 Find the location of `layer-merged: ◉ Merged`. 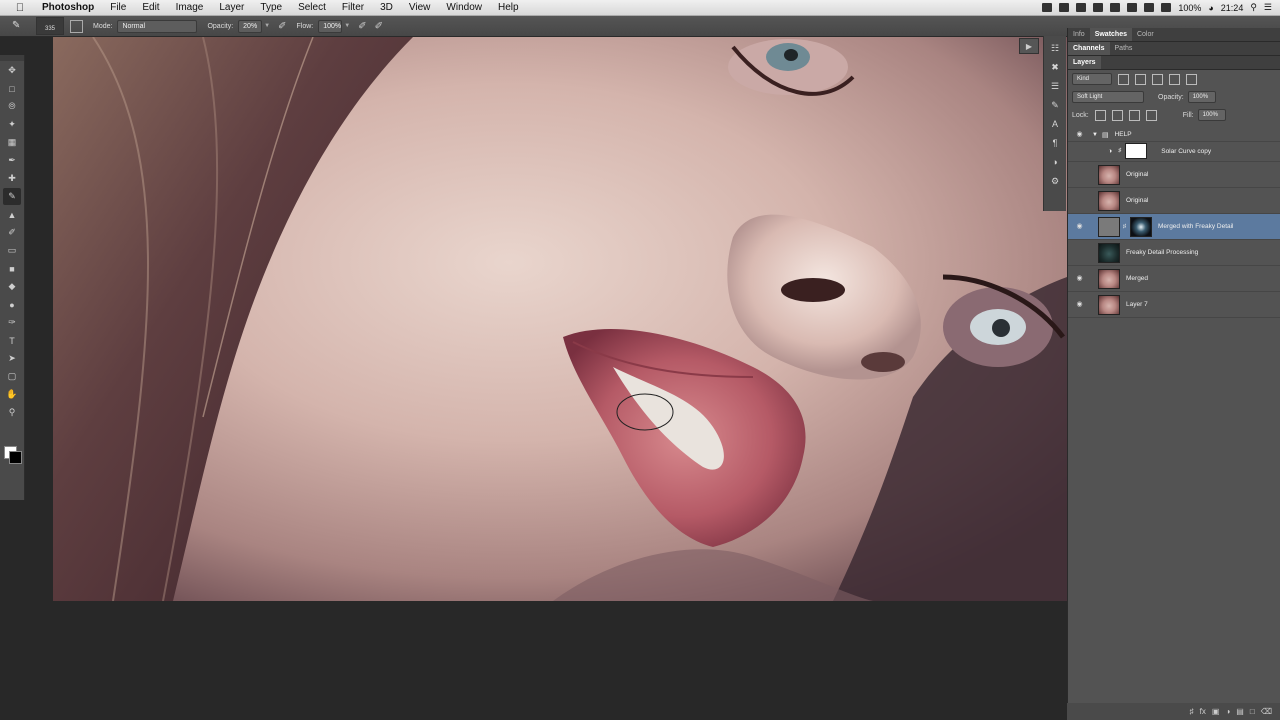

layer-merged: ◉ Merged is located at coordinates (1174, 279).